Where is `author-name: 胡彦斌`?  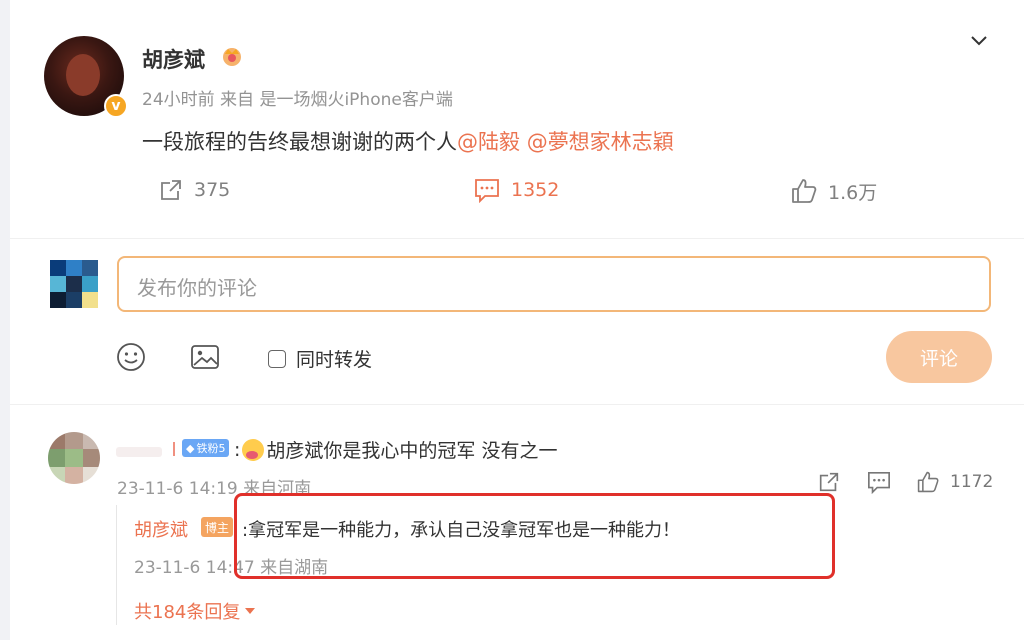 author-name: 胡彦斌 is located at coordinates (173, 59).